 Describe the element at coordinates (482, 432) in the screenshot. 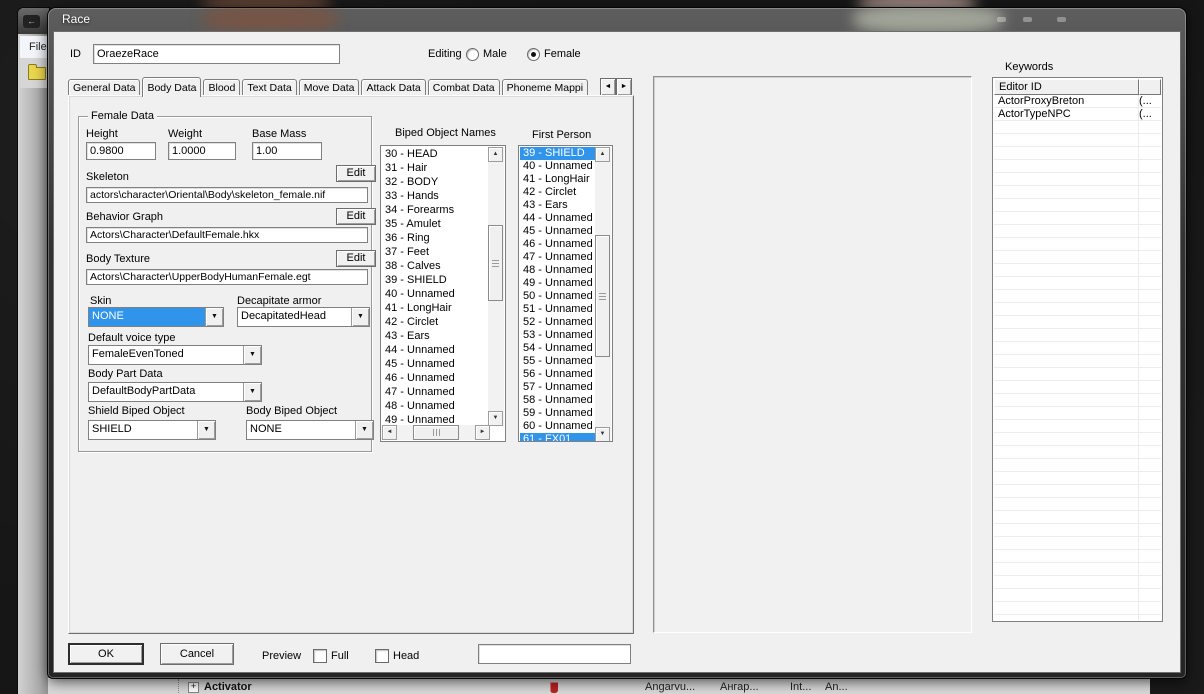

I see `scroll-right-icon: ►` at that location.